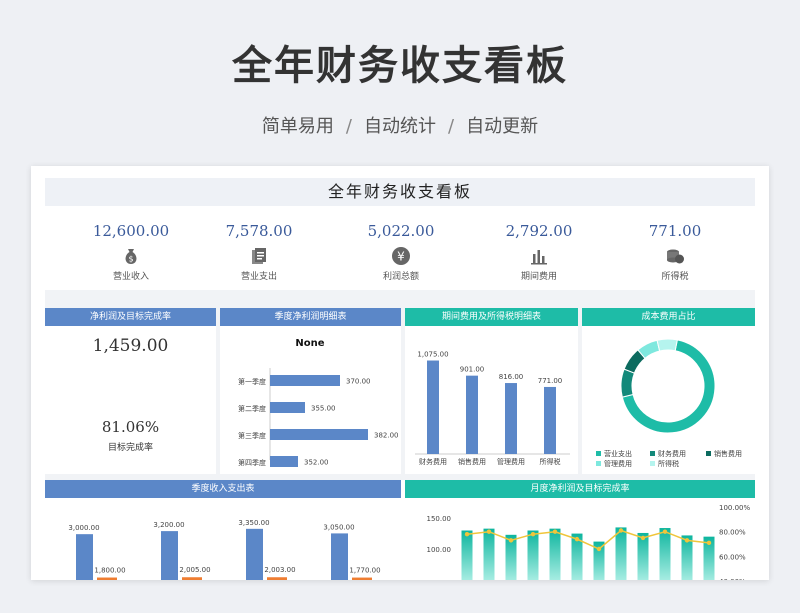  Describe the element at coordinates (401, 231) in the screenshot. I see `kpi-value: 5,022.00` at that location.